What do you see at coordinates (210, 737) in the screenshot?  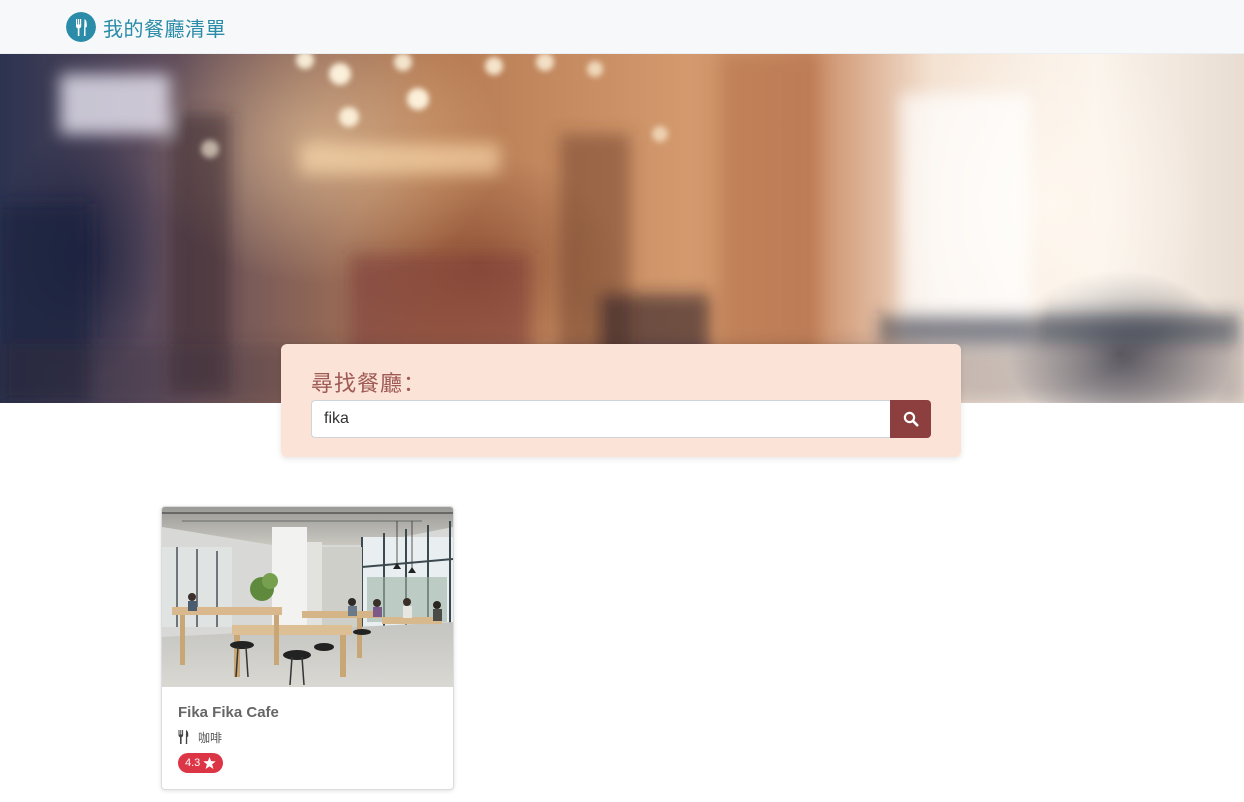 I see `restaurant-category-label: 咖啡` at bounding box center [210, 737].